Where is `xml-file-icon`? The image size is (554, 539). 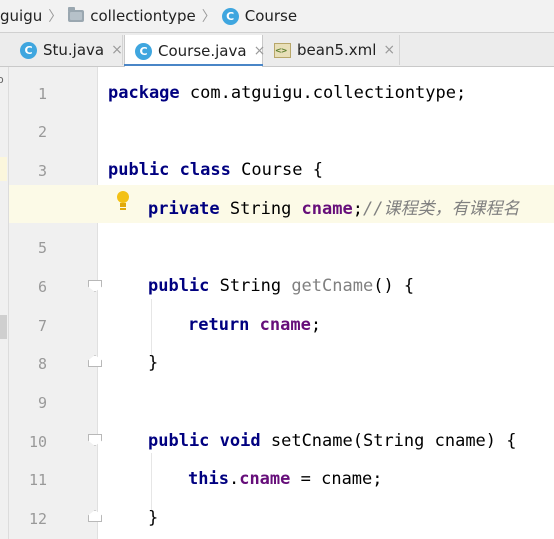
xml-file-icon is located at coordinates (282, 50).